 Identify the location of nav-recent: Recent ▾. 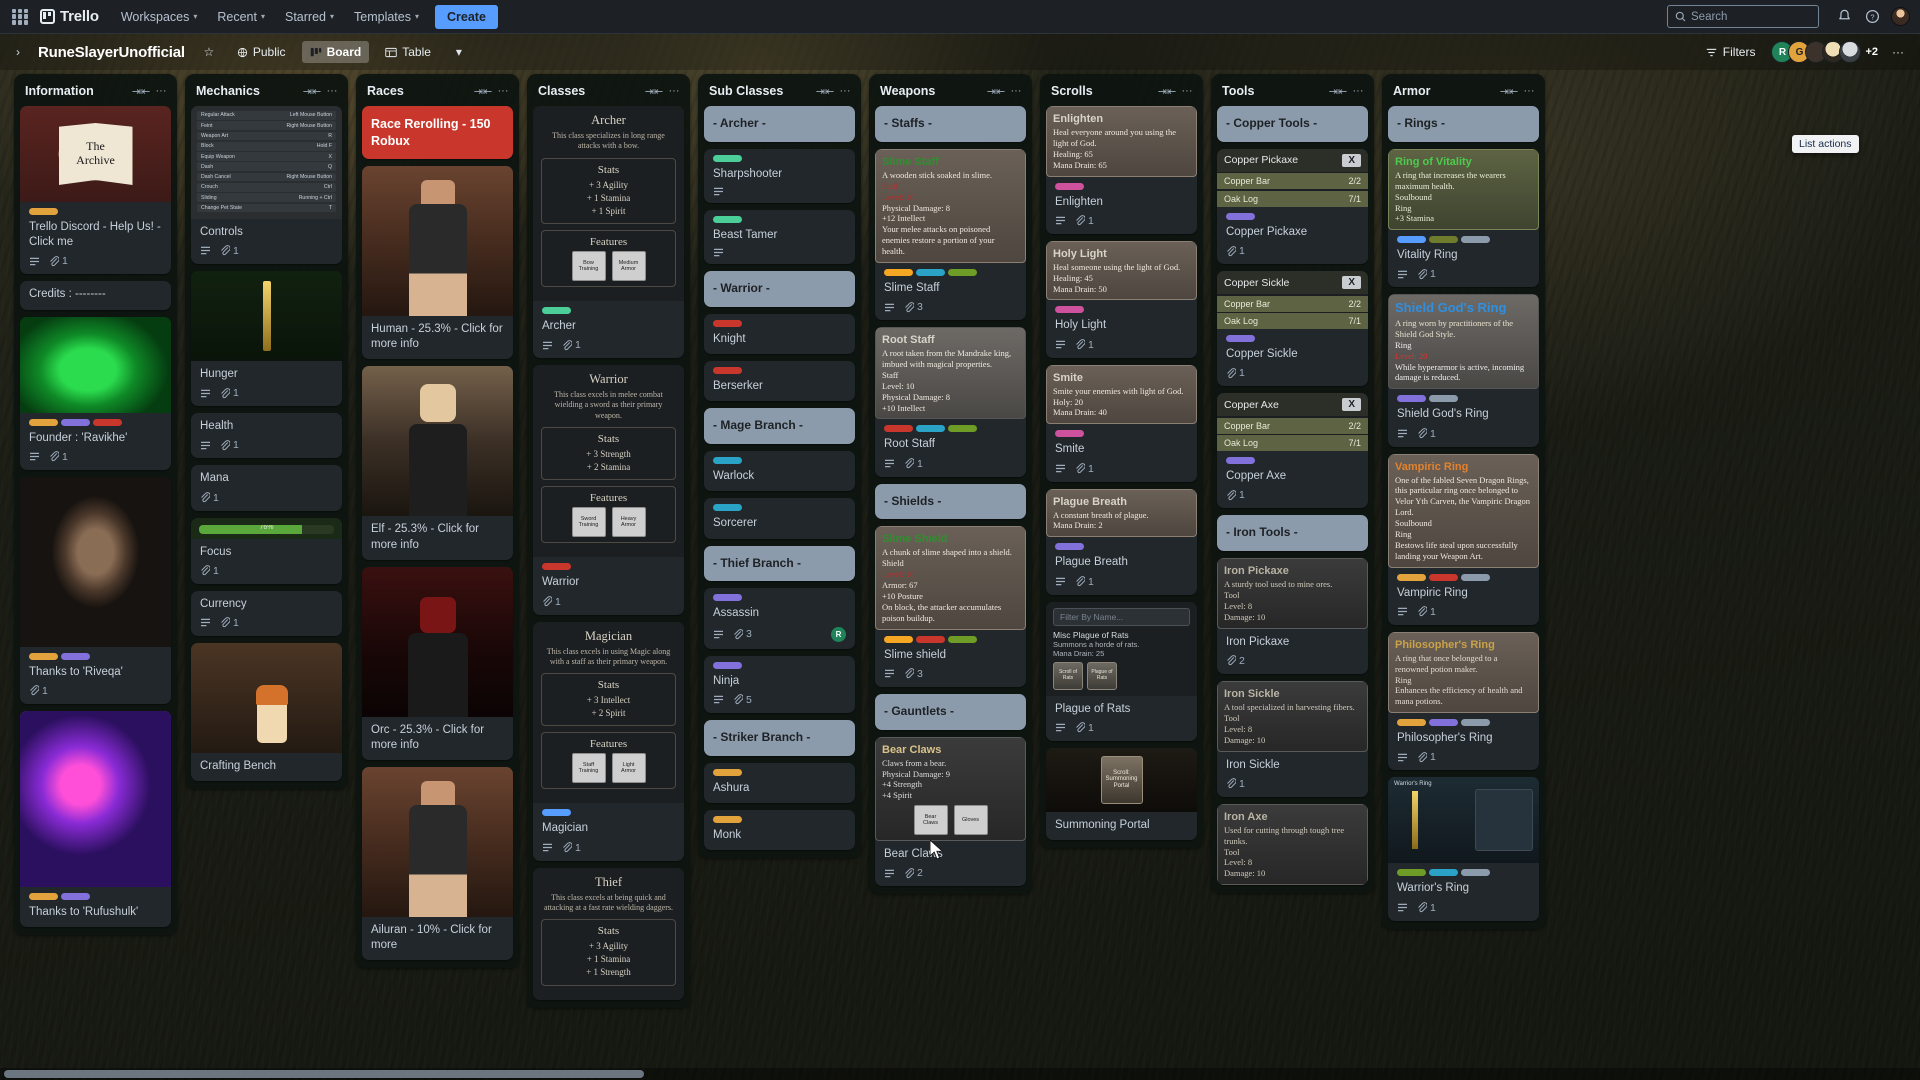
(241, 17).